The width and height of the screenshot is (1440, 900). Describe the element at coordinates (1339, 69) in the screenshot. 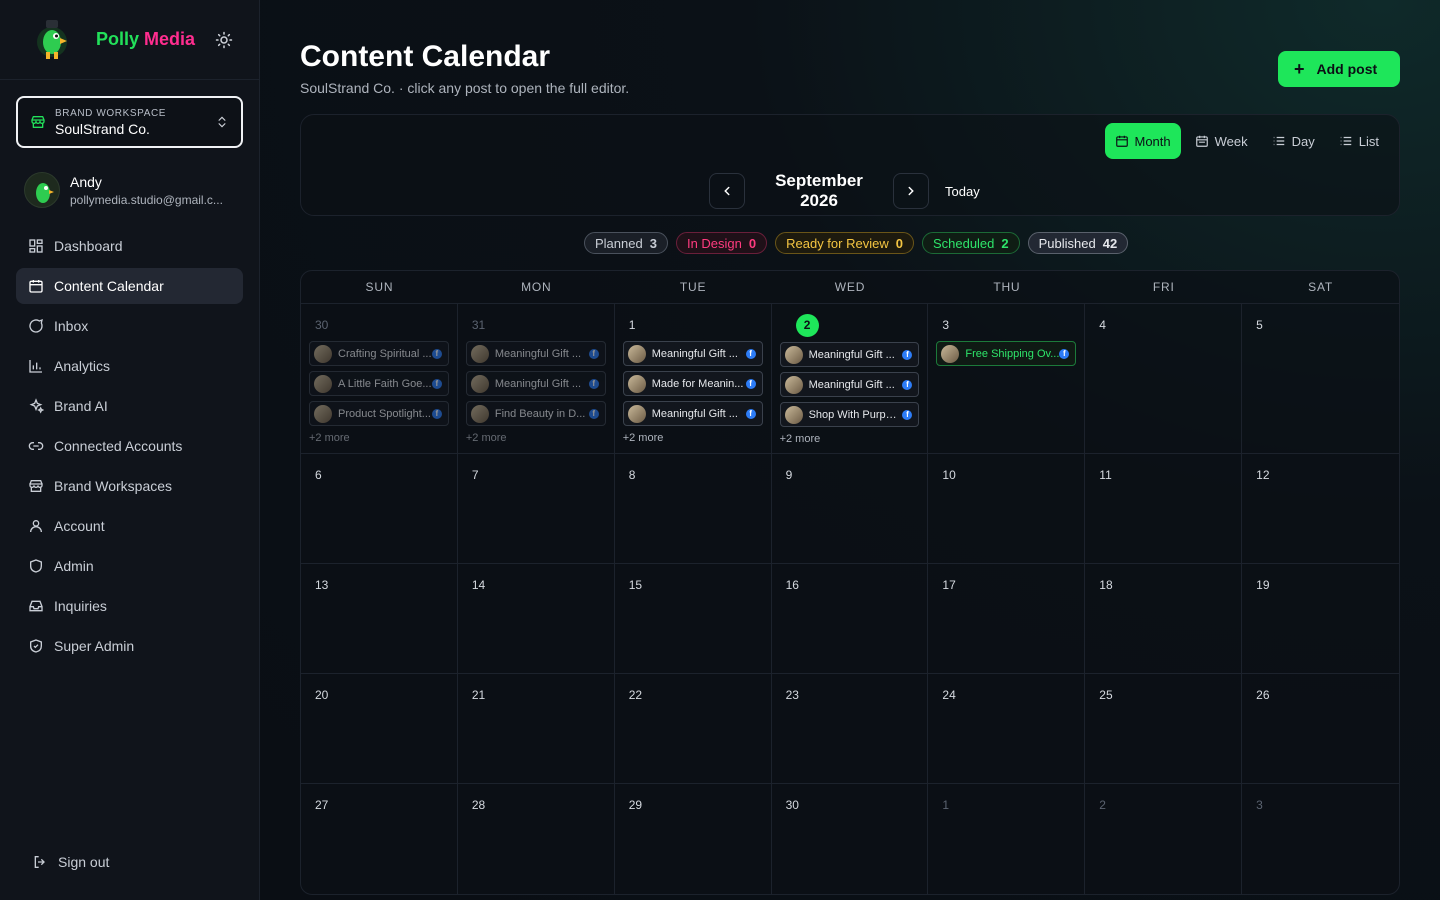

I see `add-post-button: + Add post` at that location.